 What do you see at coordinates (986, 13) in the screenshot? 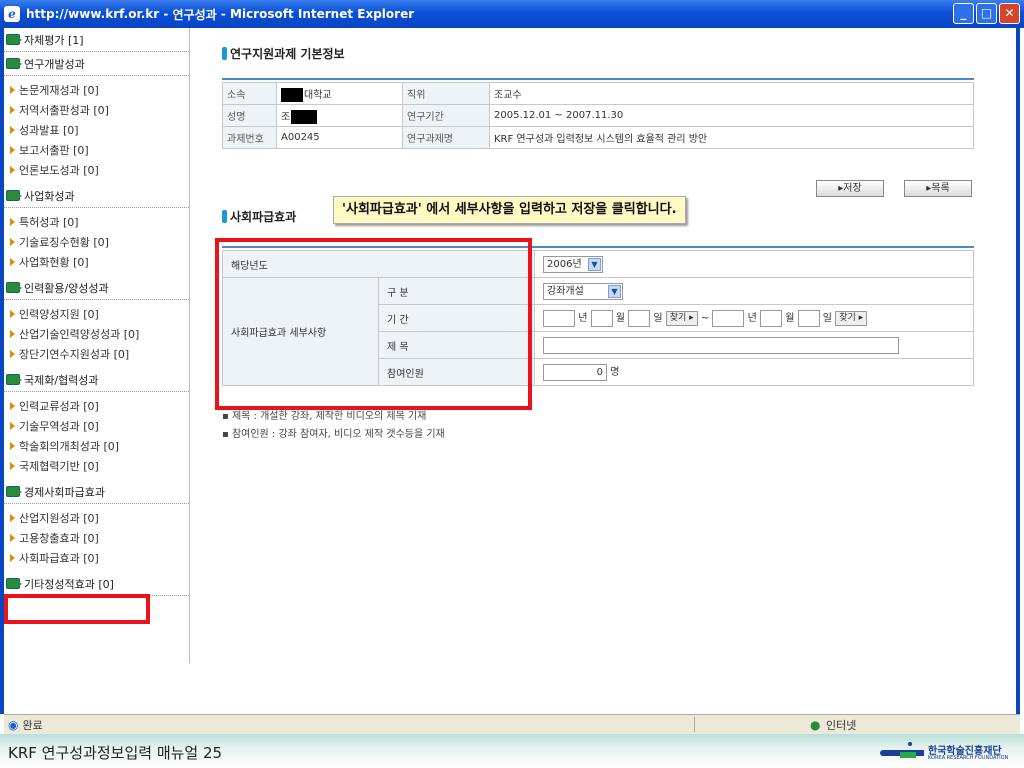
I see `maximize-button: □` at bounding box center [986, 13].